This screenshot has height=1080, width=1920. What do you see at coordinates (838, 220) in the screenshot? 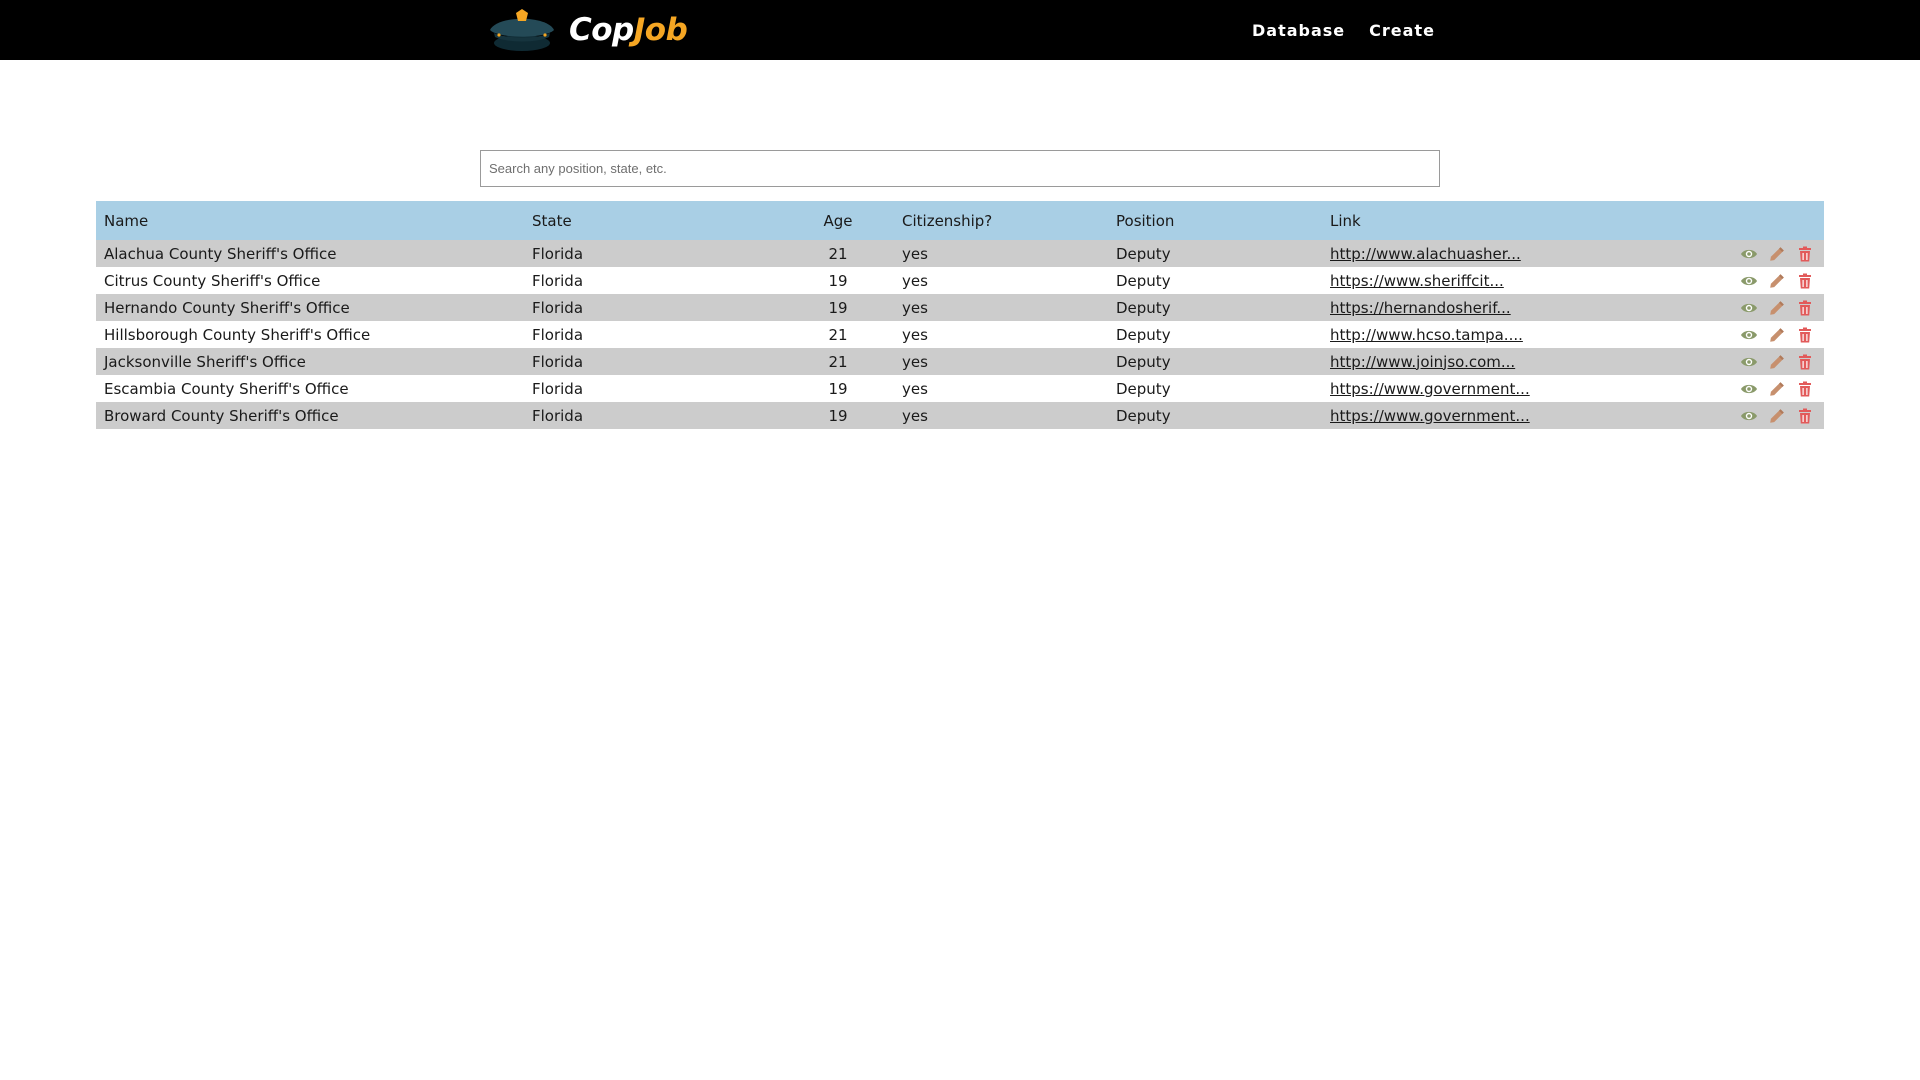
I see `column-header-age: Age` at bounding box center [838, 220].